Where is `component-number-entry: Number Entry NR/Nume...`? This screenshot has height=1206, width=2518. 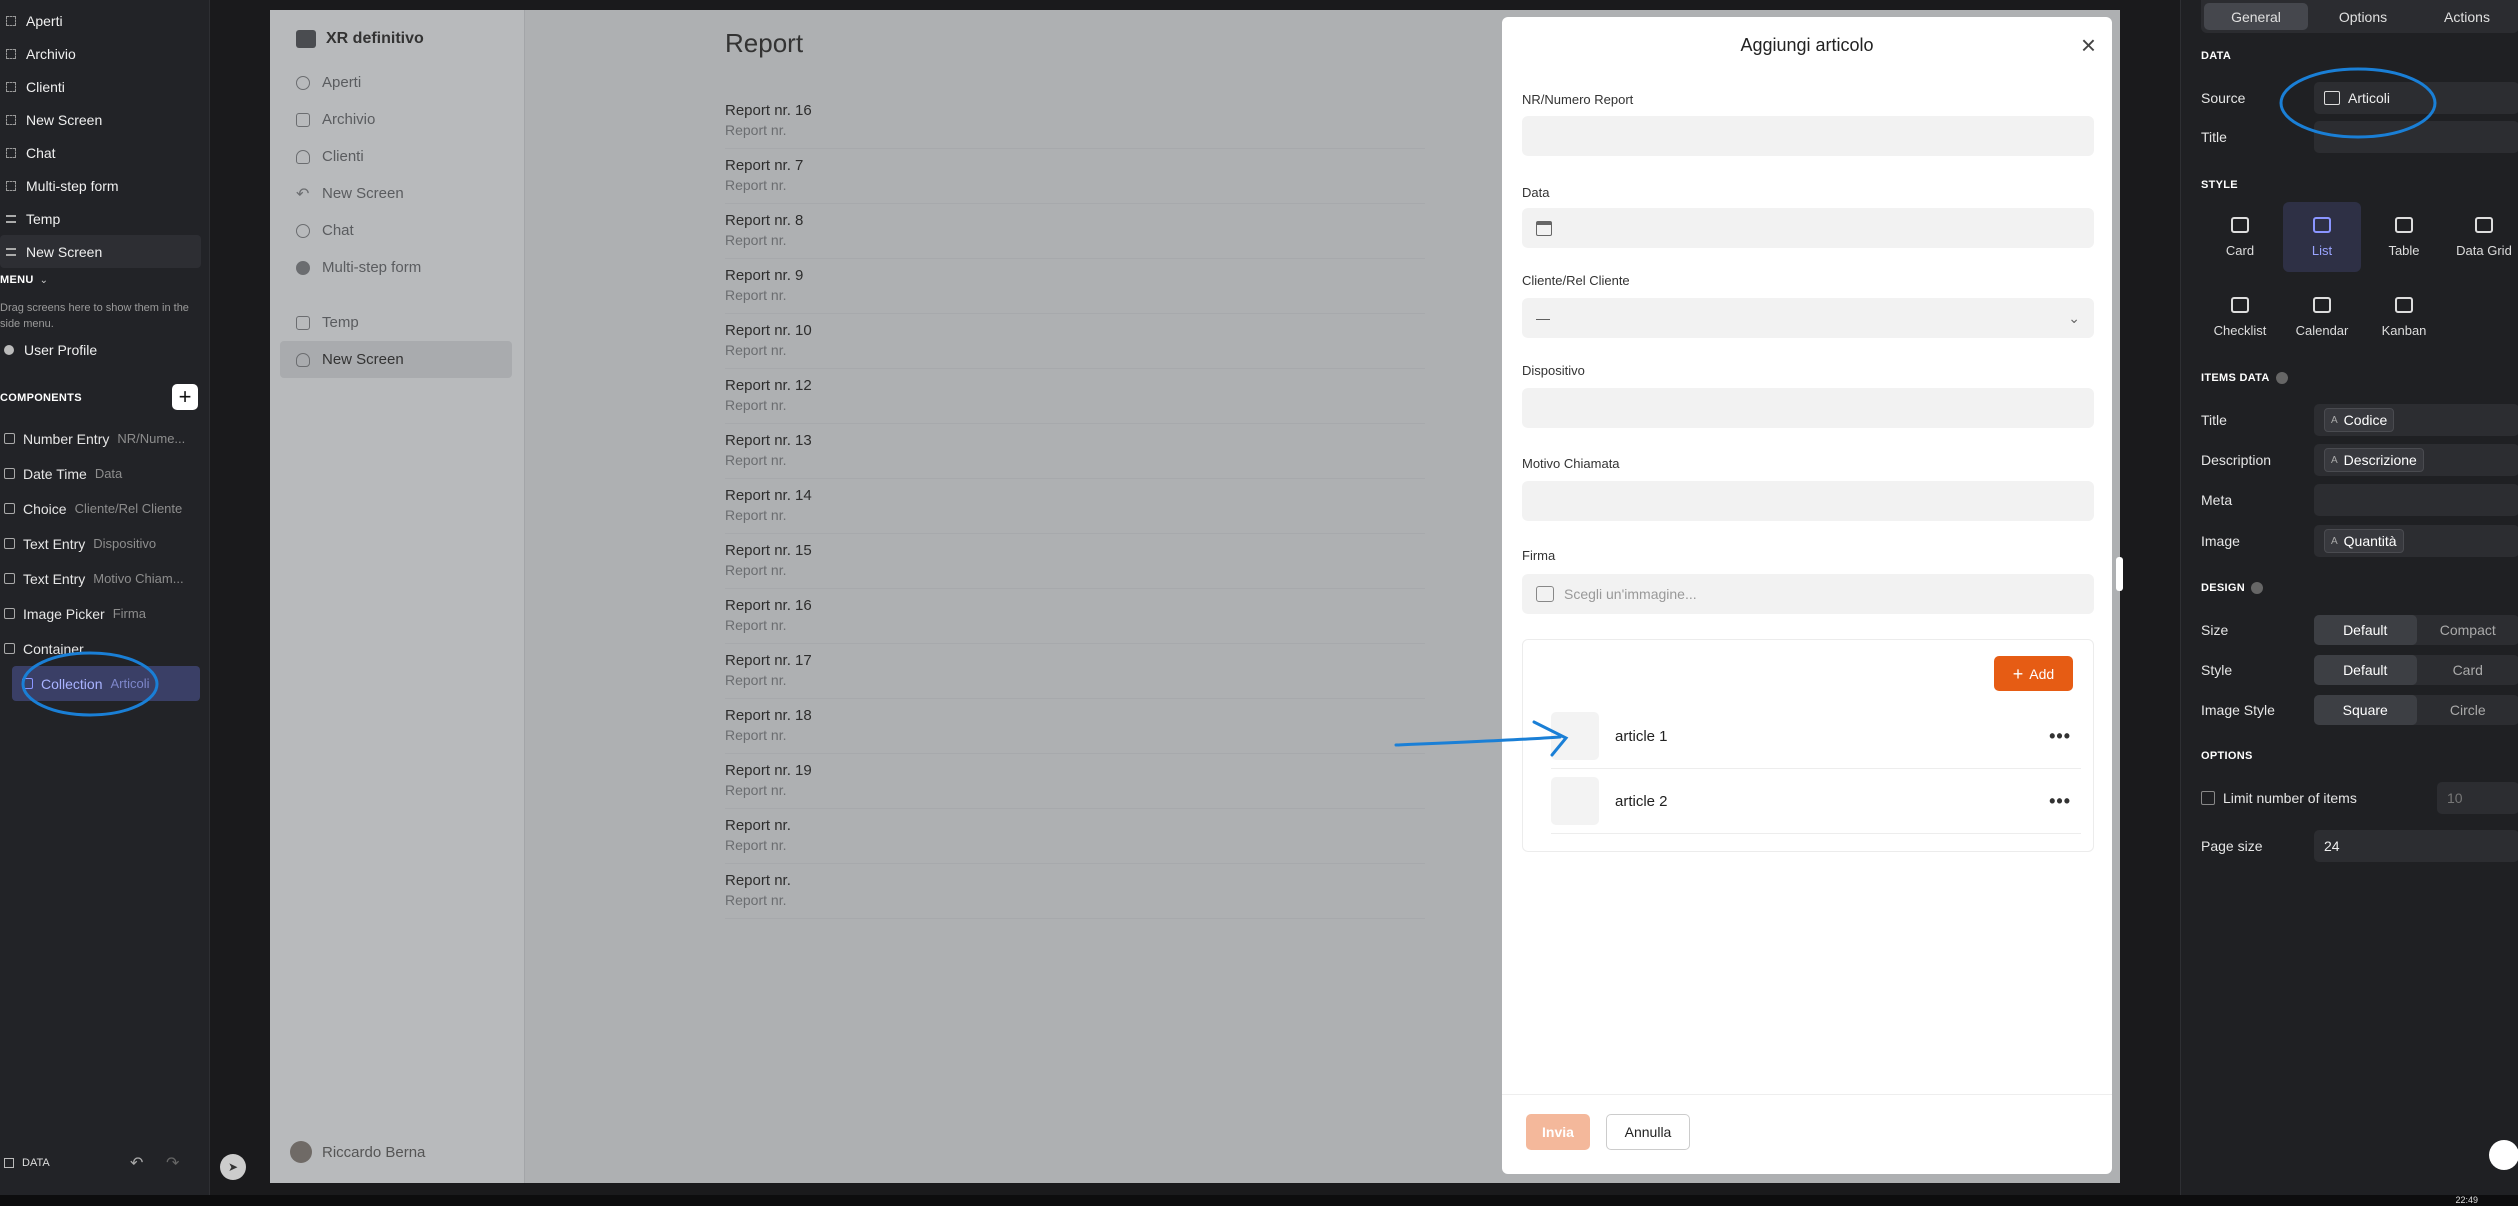 component-number-entry: Number Entry NR/Nume... is located at coordinates (105, 438).